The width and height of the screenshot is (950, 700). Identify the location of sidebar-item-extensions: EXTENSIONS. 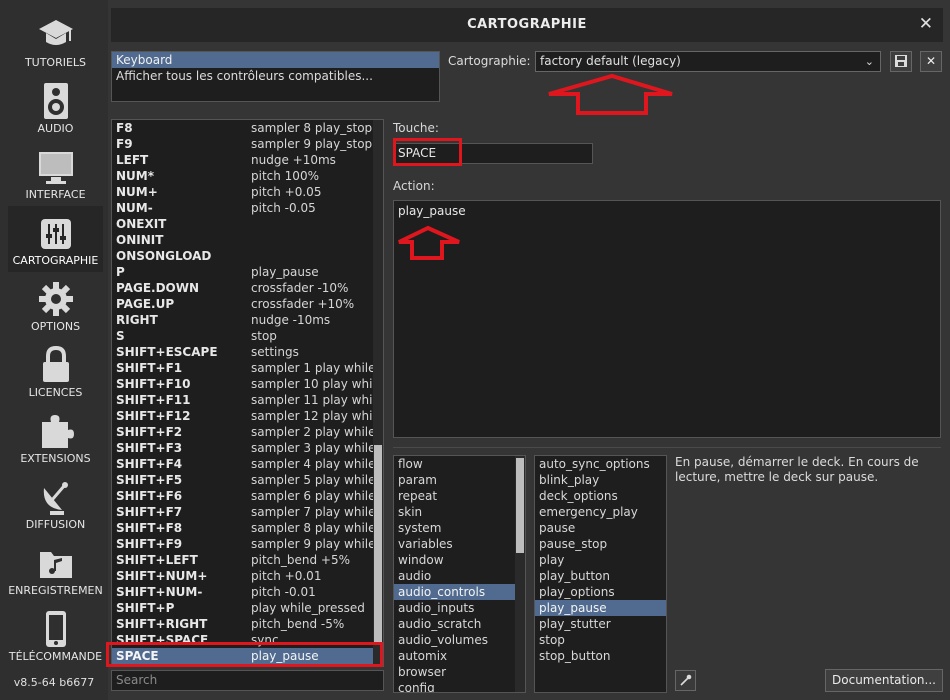
(55, 437).